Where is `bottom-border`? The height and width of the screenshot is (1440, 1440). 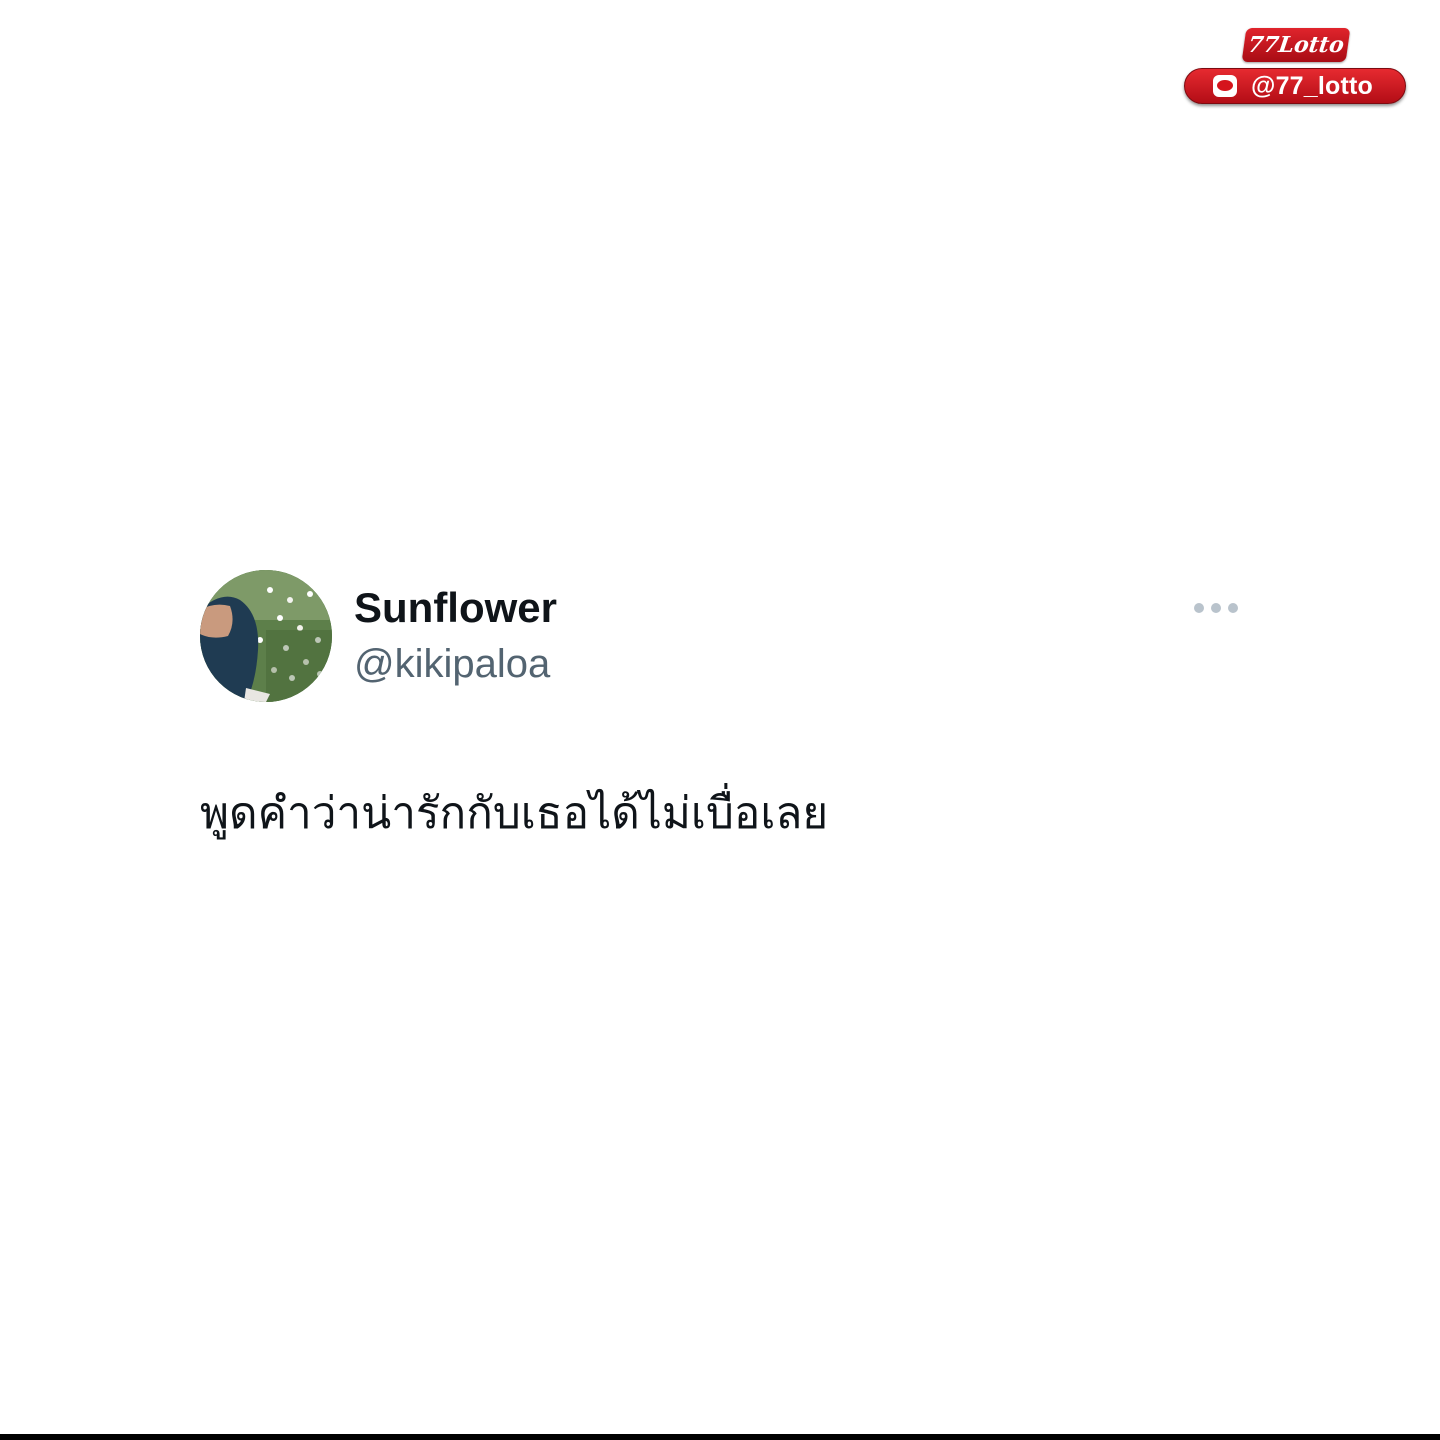 bottom-border is located at coordinates (720, 1437).